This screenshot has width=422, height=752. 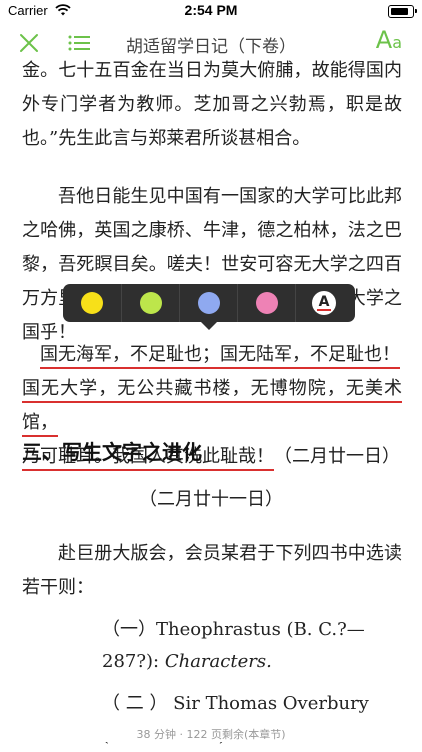 I want to click on font-settings-button: Aa, so click(x=389, y=40).